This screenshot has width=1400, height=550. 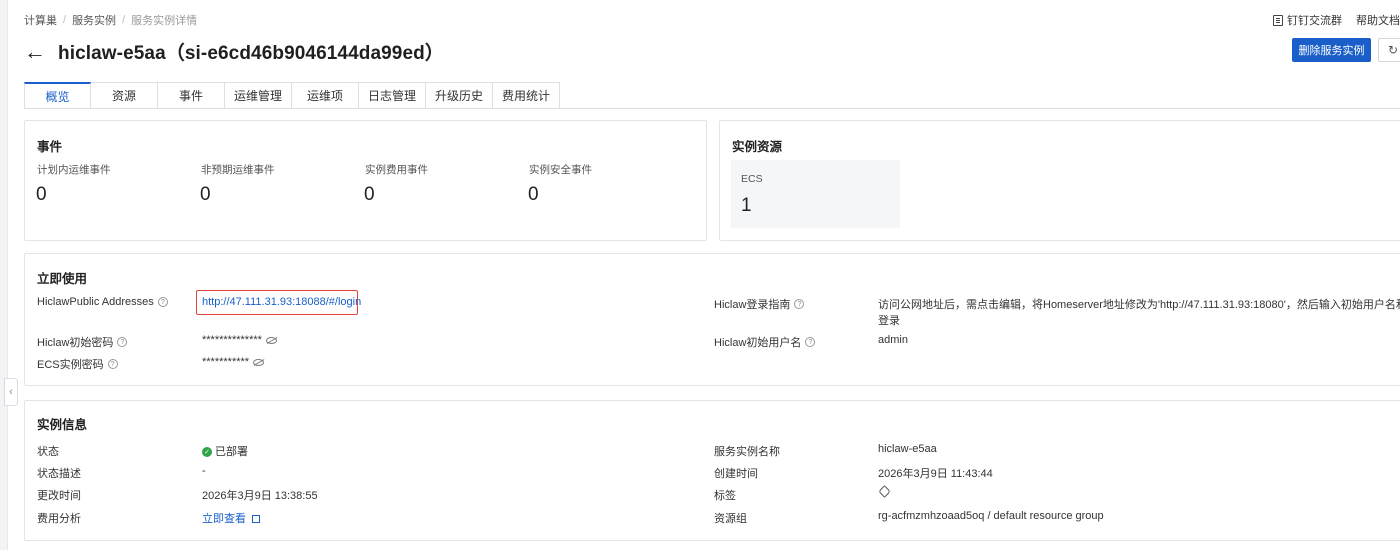 I want to click on ecs-password-masked: ***********, so click(x=226, y=362).